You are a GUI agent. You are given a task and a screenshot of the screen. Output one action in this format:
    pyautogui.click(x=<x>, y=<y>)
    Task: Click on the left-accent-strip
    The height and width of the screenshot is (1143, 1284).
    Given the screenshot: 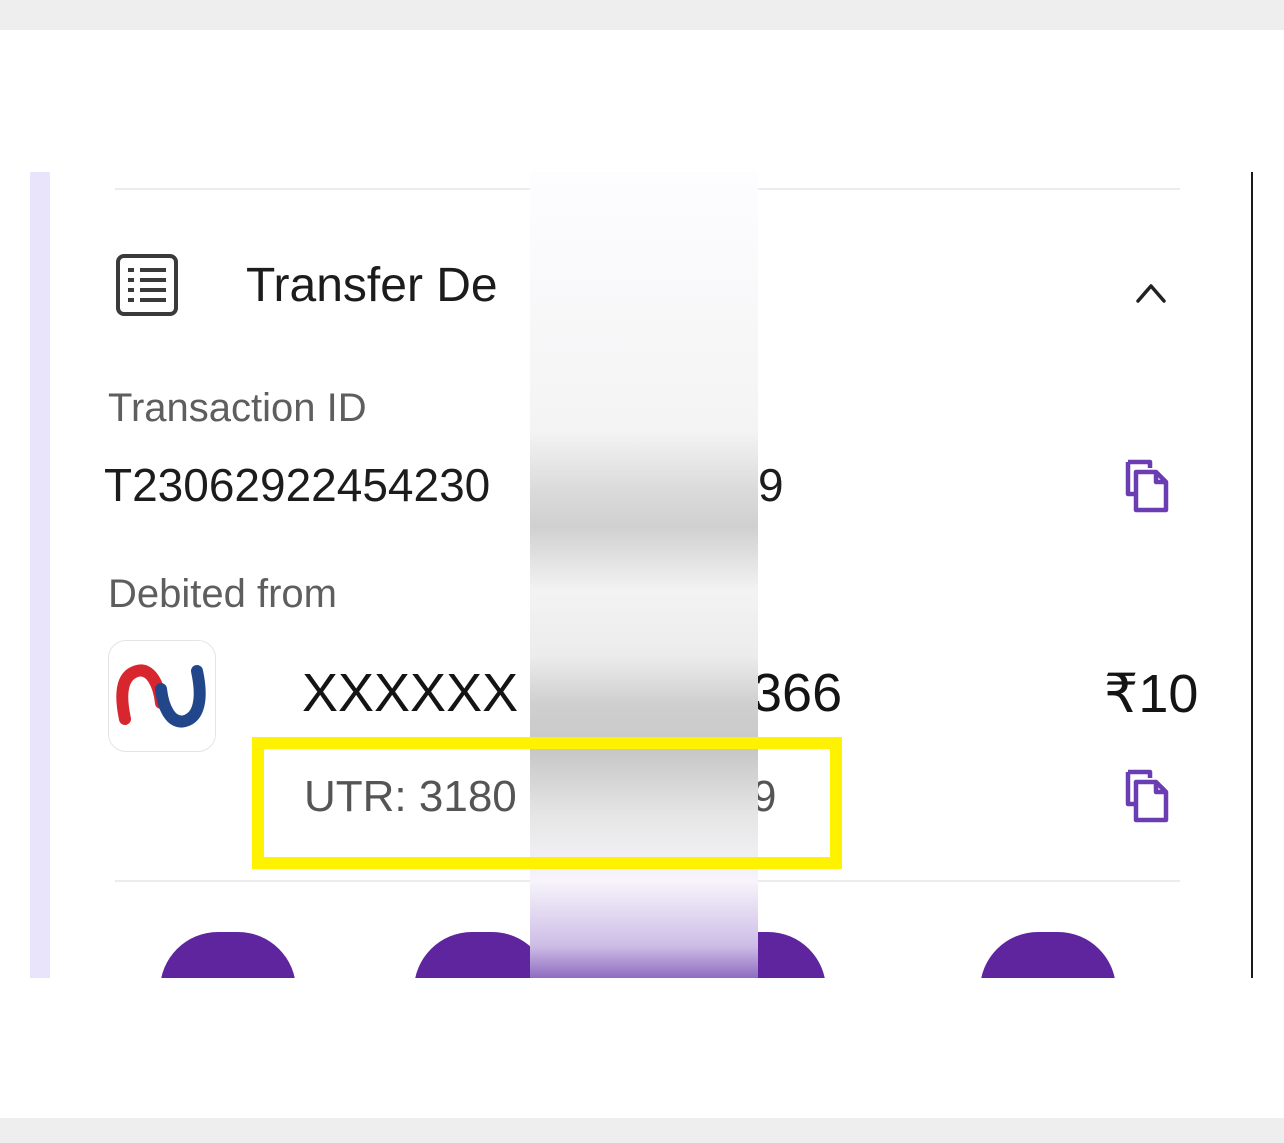 What is the action you would take?
    pyautogui.click(x=40, y=575)
    